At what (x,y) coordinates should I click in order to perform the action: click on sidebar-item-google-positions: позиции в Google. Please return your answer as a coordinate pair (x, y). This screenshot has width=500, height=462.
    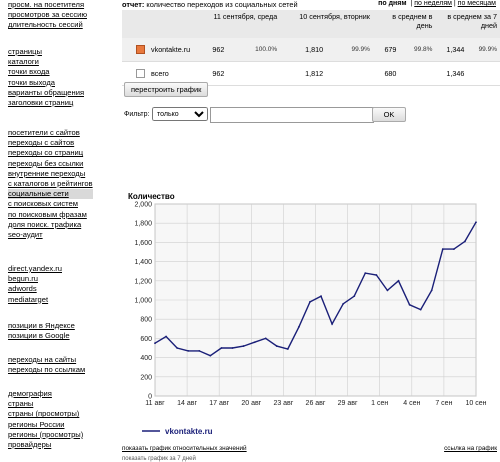
    Looking at the image, I should click on (41, 336).